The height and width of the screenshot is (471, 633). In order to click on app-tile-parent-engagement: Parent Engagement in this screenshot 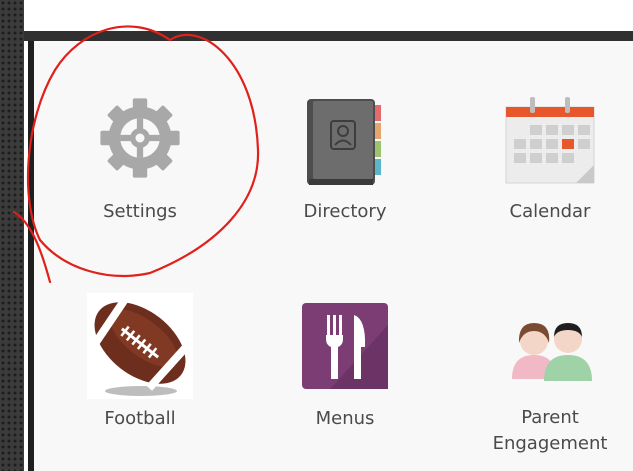, I will do `click(541, 376)`.